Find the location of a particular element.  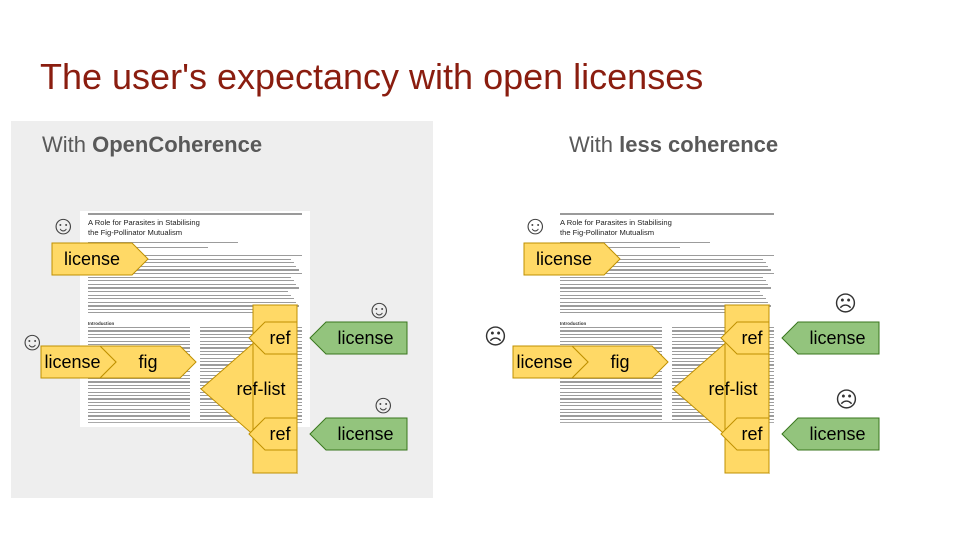

heading-bold: OpenCoherence is located at coordinates (177, 144).